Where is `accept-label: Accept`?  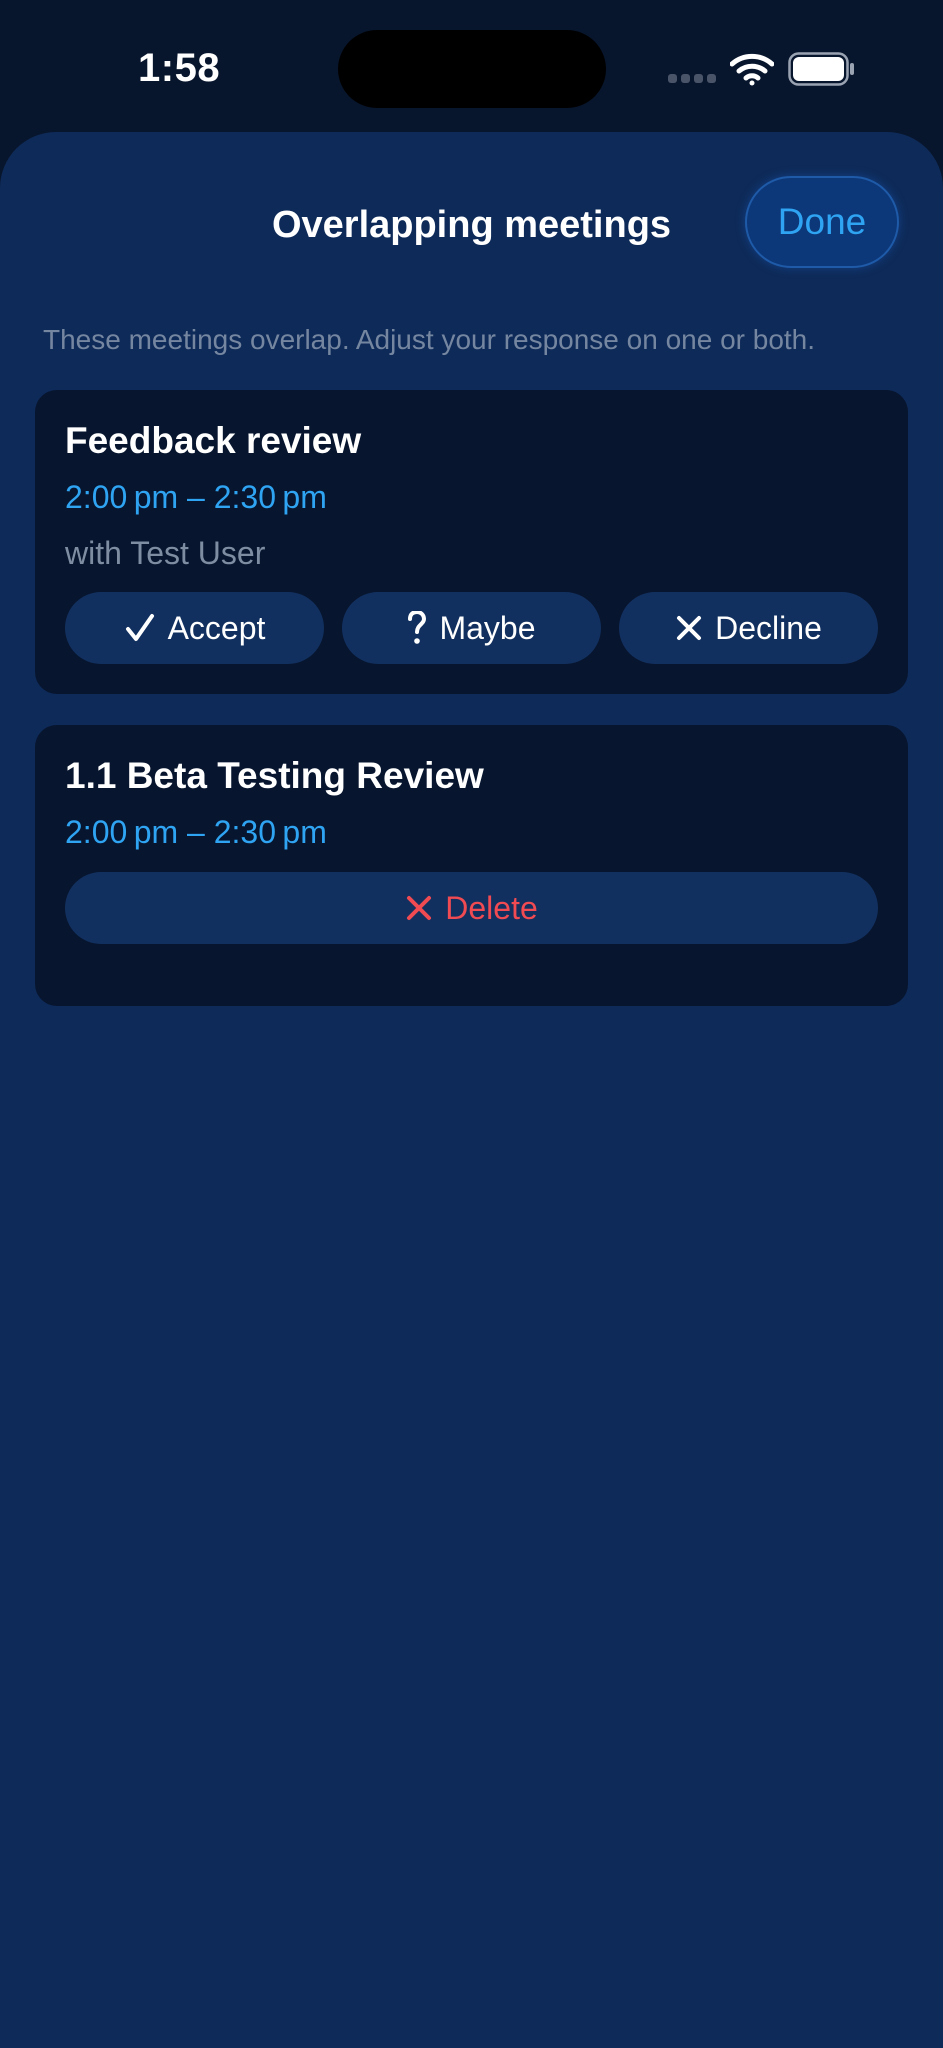 accept-label: Accept is located at coordinates (216, 627).